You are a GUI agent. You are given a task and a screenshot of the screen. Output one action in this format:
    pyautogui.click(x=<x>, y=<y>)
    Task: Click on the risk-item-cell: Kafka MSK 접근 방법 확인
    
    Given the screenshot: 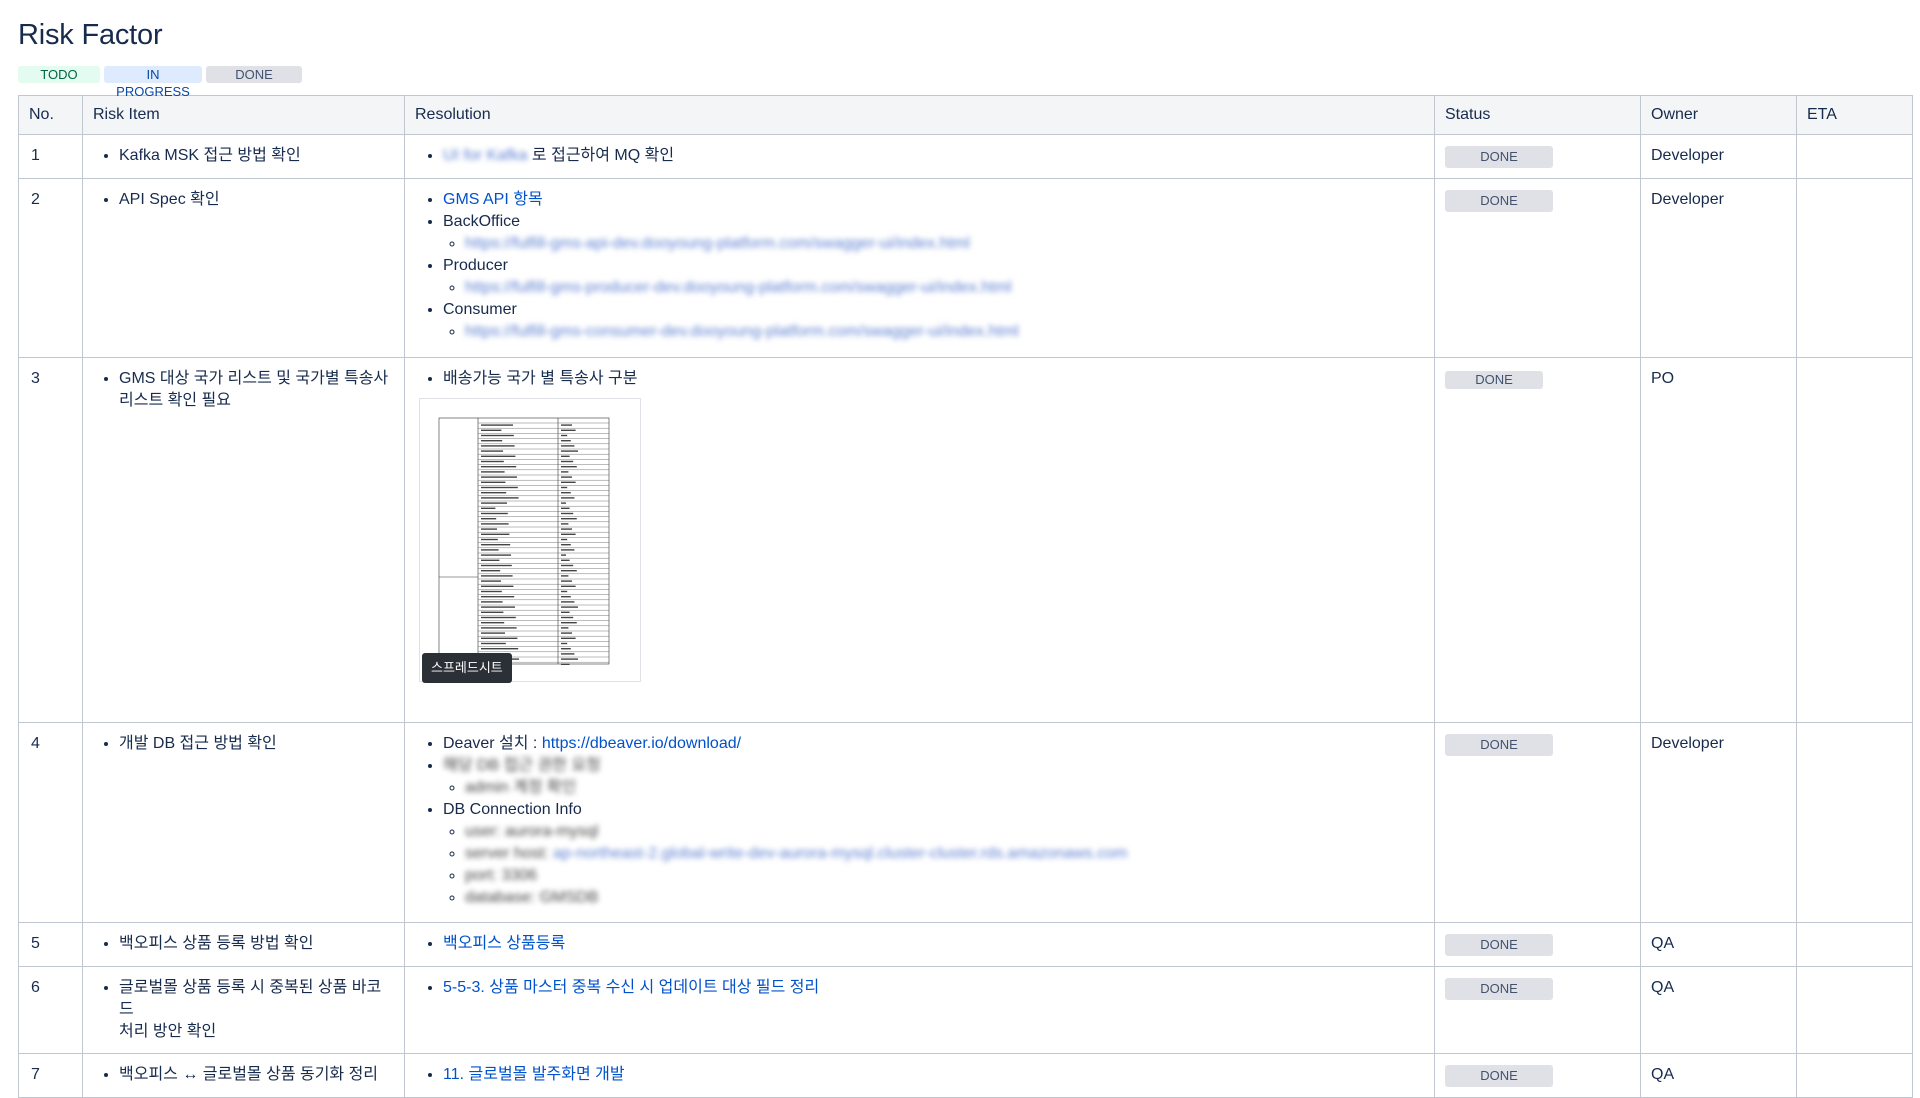 What is the action you would take?
    pyautogui.click(x=243, y=156)
    